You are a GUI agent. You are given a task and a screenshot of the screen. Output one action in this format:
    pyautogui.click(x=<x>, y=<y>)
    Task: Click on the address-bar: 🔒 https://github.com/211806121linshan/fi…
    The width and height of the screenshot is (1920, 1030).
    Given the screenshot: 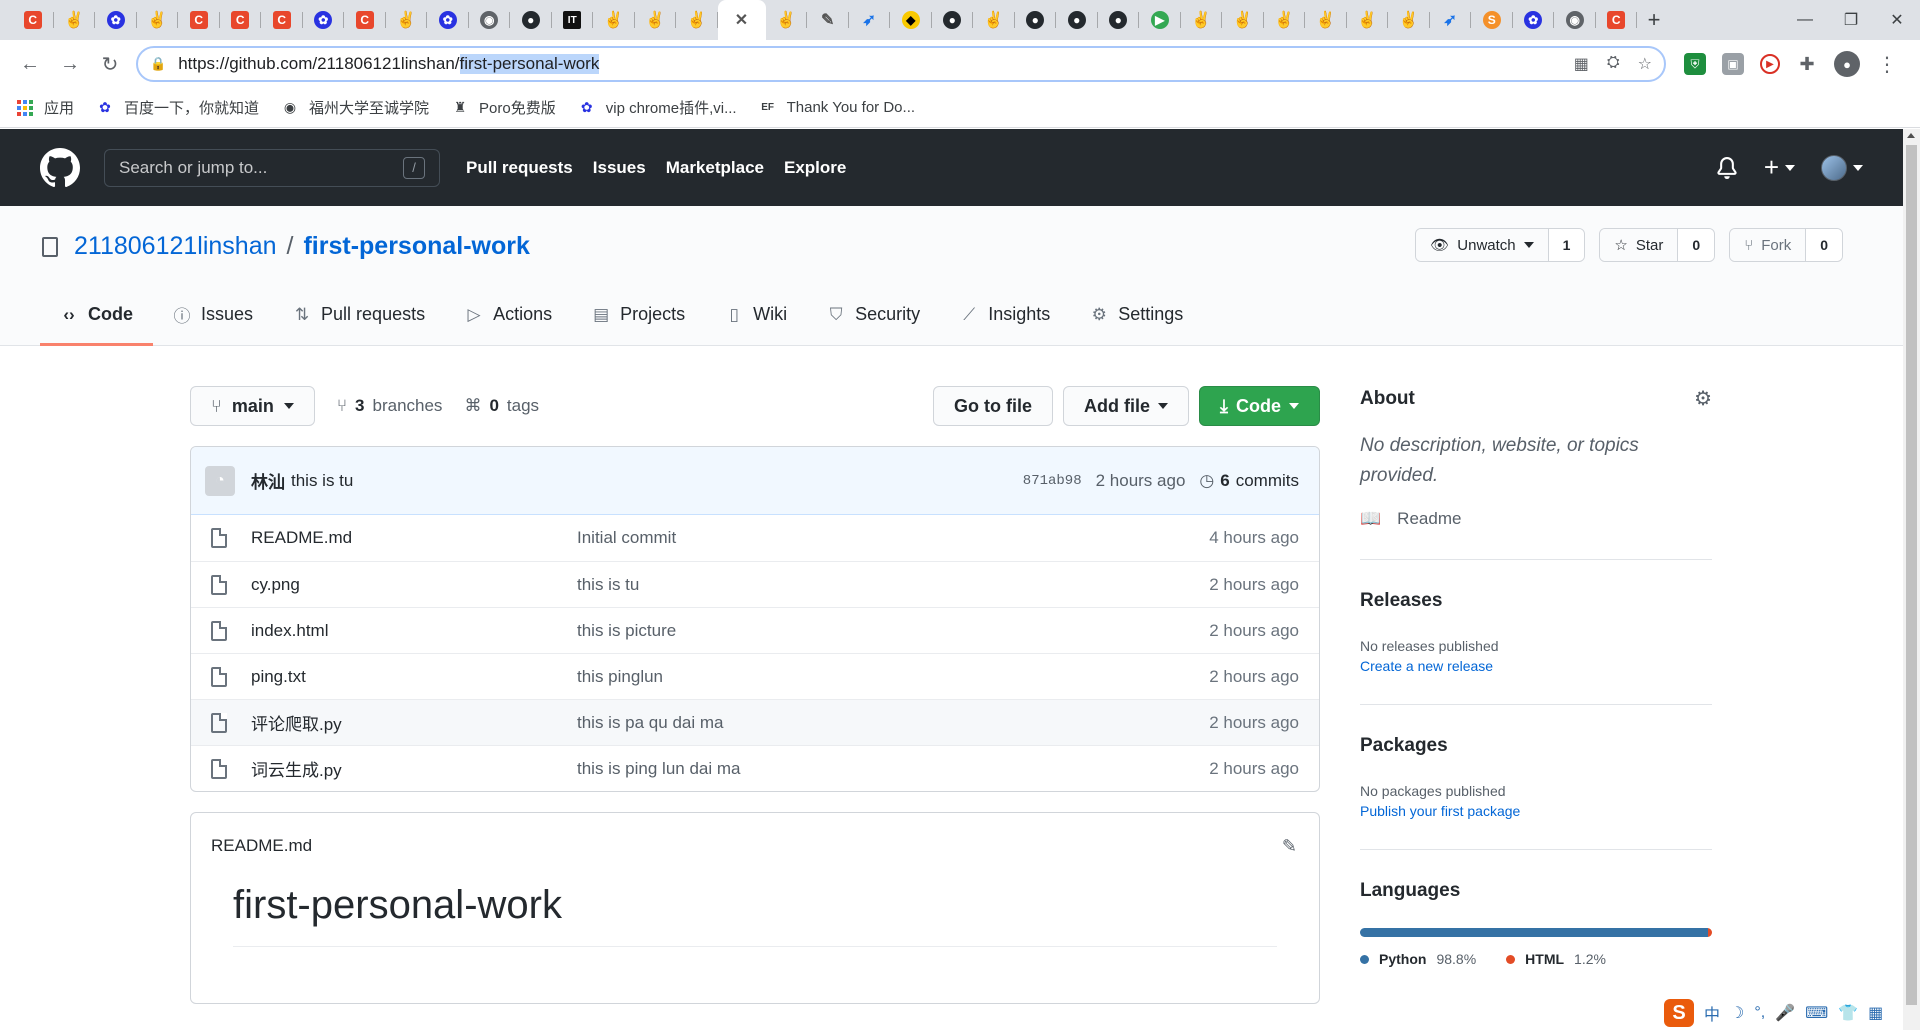 What is the action you would take?
    pyautogui.click(x=901, y=64)
    